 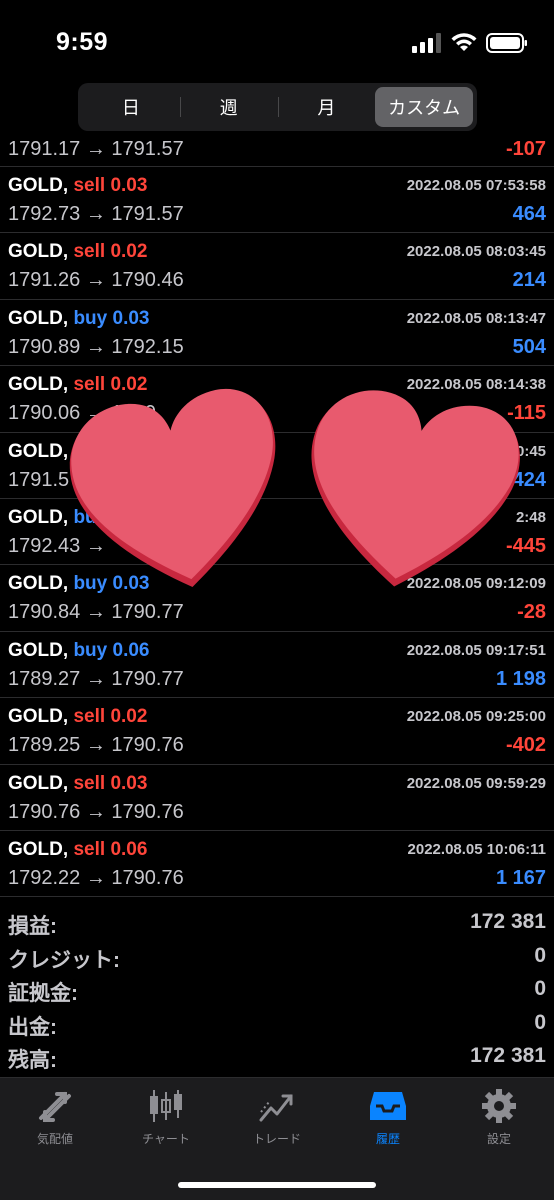 I want to click on heart-sticker-left, so click(x=172, y=488).